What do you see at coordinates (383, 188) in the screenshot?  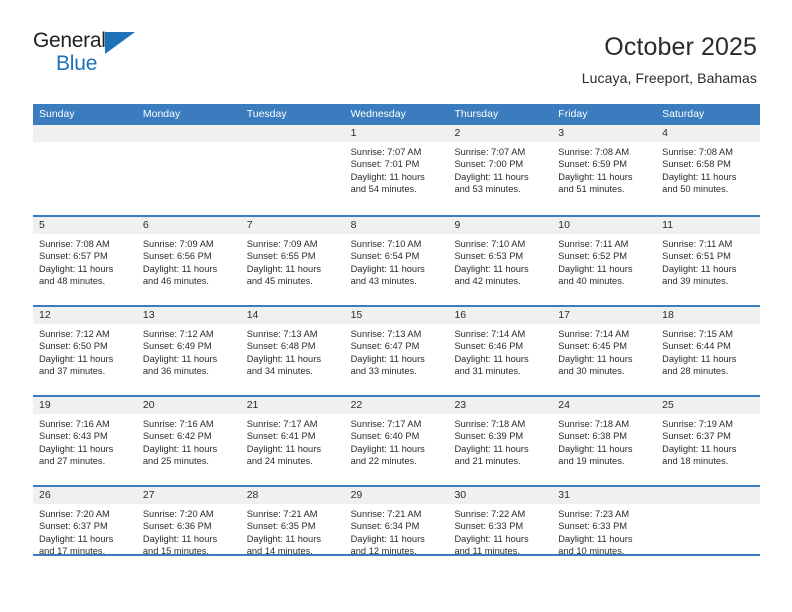 I see `daylight-text-line2: and 54 minutes.` at bounding box center [383, 188].